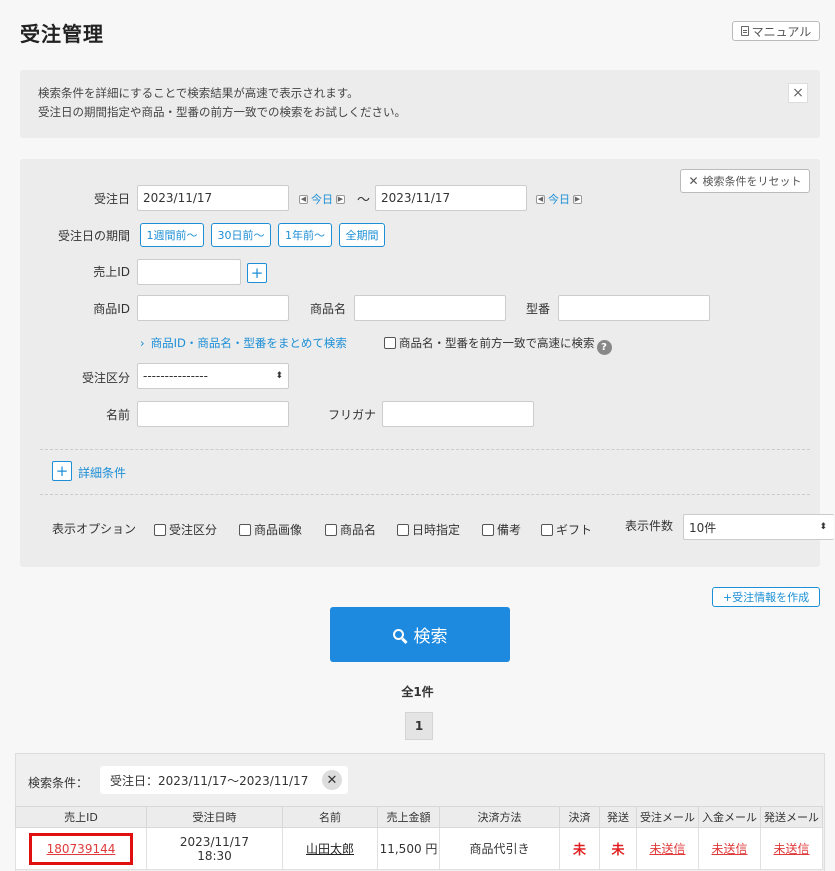 The width and height of the screenshot is (835, 871). I want to click on manual-label: マニュアル, so click(781, 31).